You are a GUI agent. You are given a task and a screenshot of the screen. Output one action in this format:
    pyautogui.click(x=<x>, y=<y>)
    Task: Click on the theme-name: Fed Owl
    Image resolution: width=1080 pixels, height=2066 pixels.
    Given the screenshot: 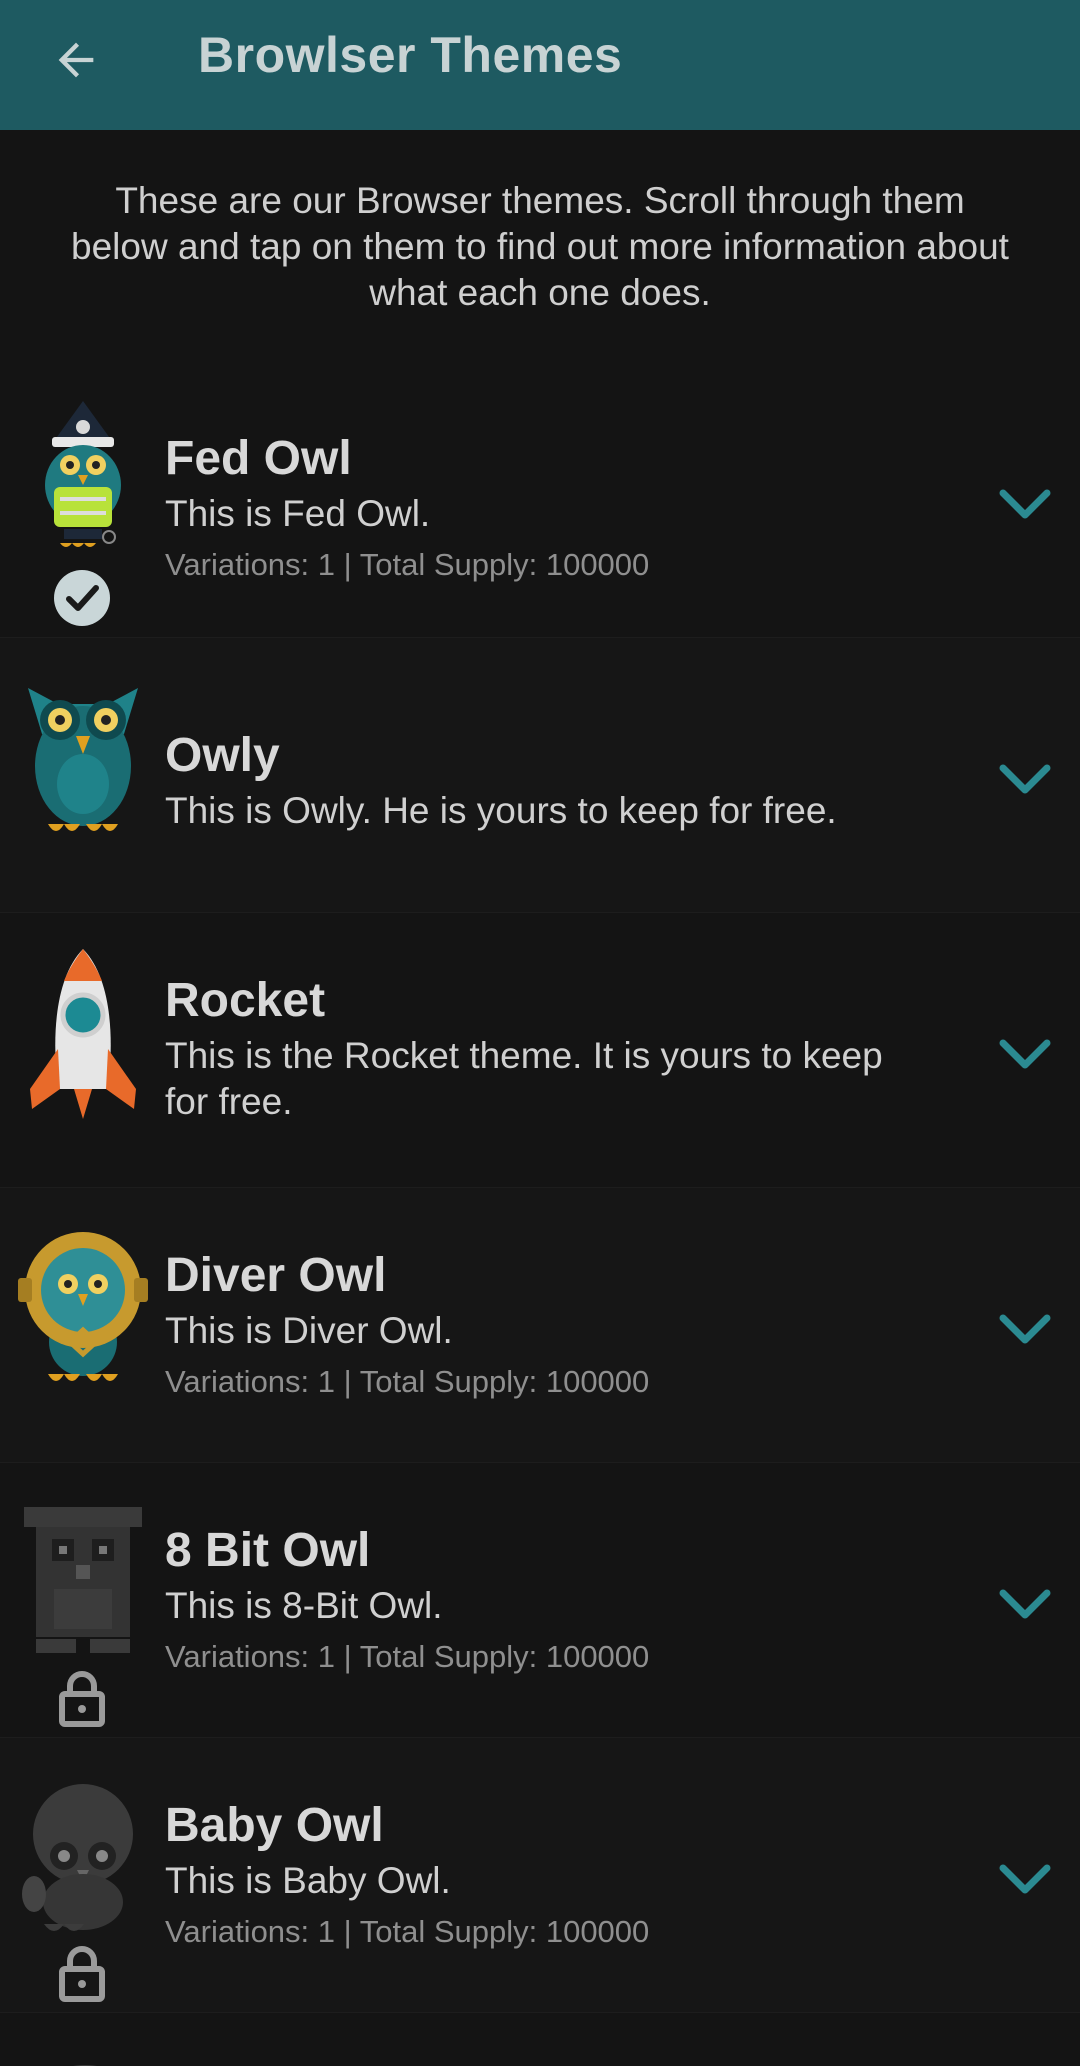 What is the action you would take?
    pyautogui.click(x=258, y=458)
    